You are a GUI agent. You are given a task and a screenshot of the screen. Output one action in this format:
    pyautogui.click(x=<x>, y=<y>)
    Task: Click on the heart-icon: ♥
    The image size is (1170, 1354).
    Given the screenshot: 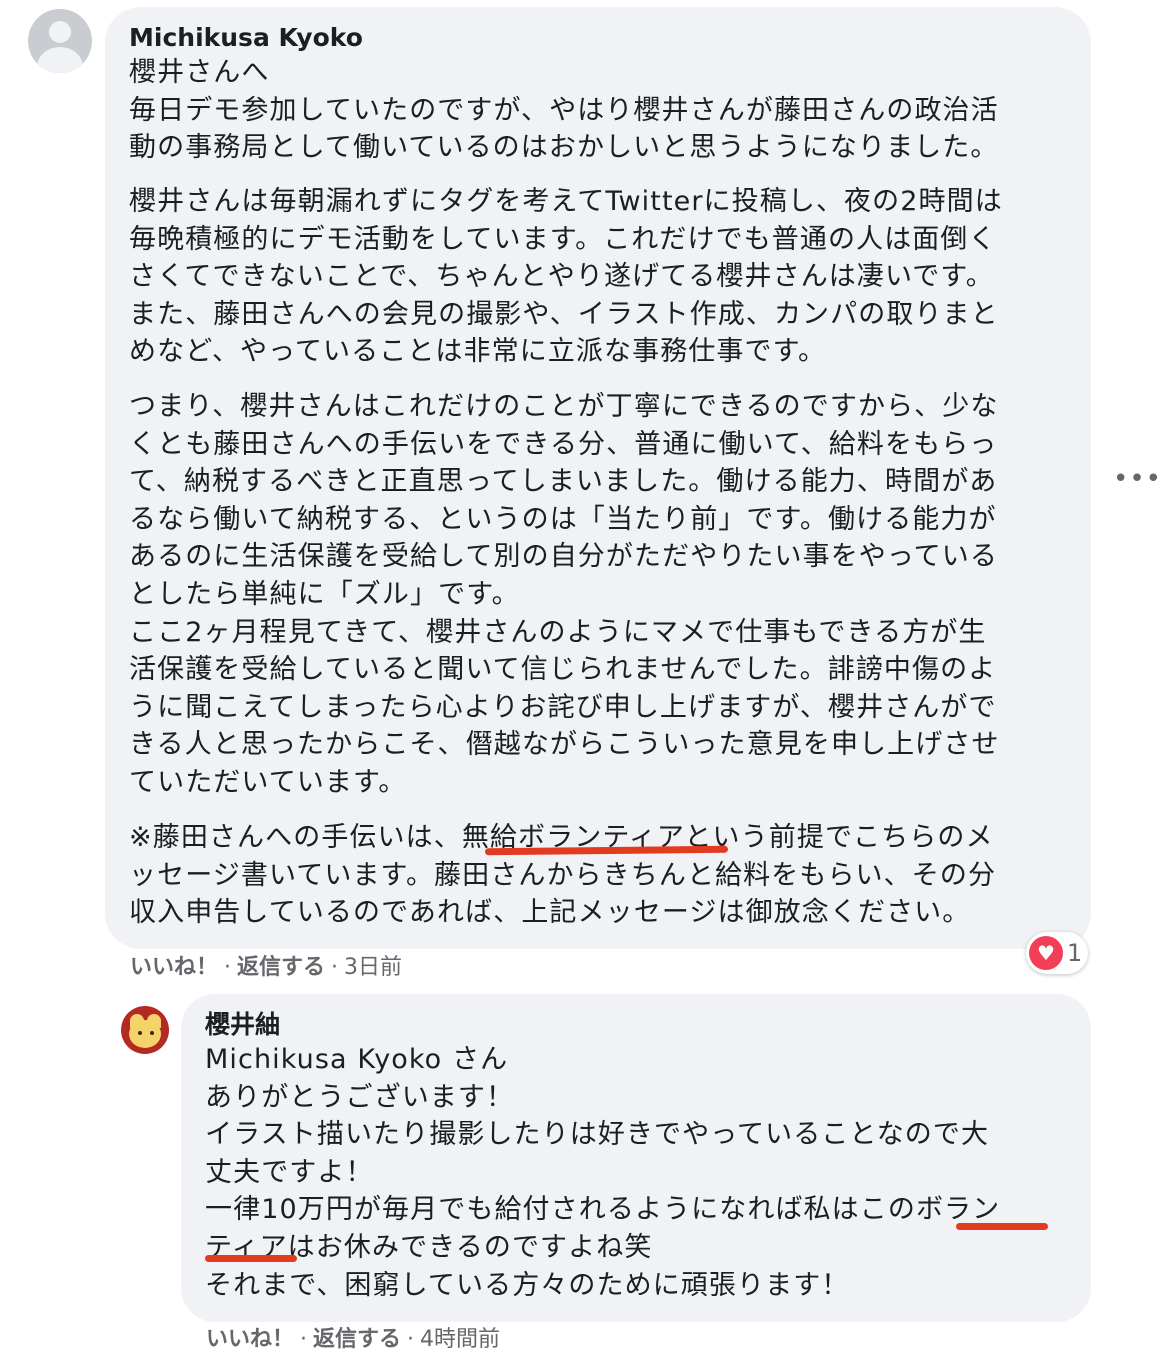 What is the action you would take?
    pyautogui.click(x=1046, y=953)
    